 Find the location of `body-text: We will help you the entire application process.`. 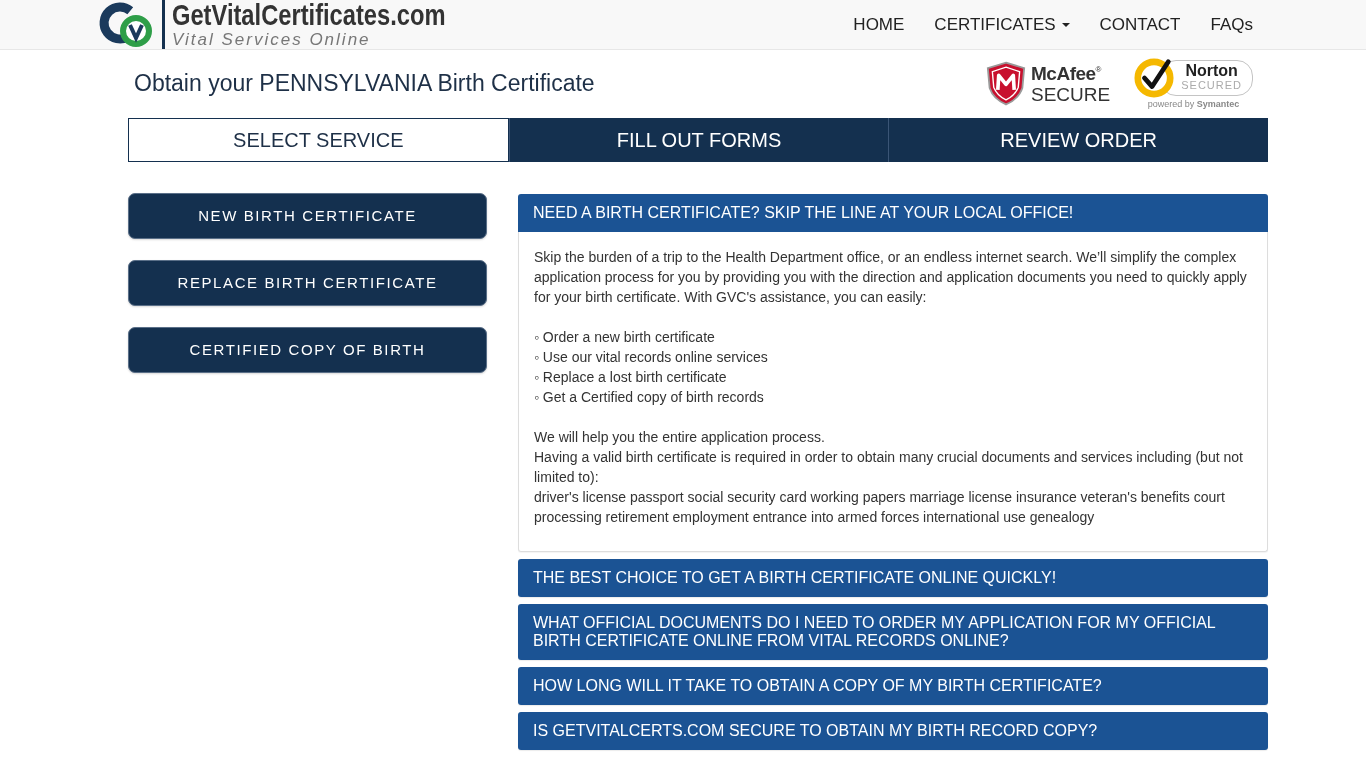

body-text: We will help you the entire application process. is located at coordinates (680, 437).